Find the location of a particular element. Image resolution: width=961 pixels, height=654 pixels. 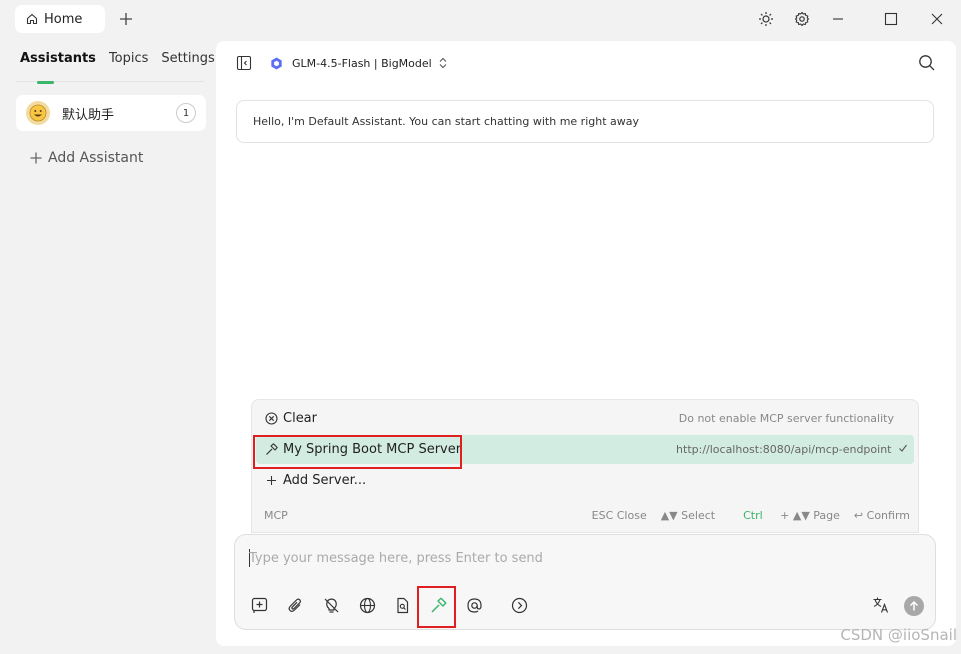

settings-button is located at coordinates (802, 19).